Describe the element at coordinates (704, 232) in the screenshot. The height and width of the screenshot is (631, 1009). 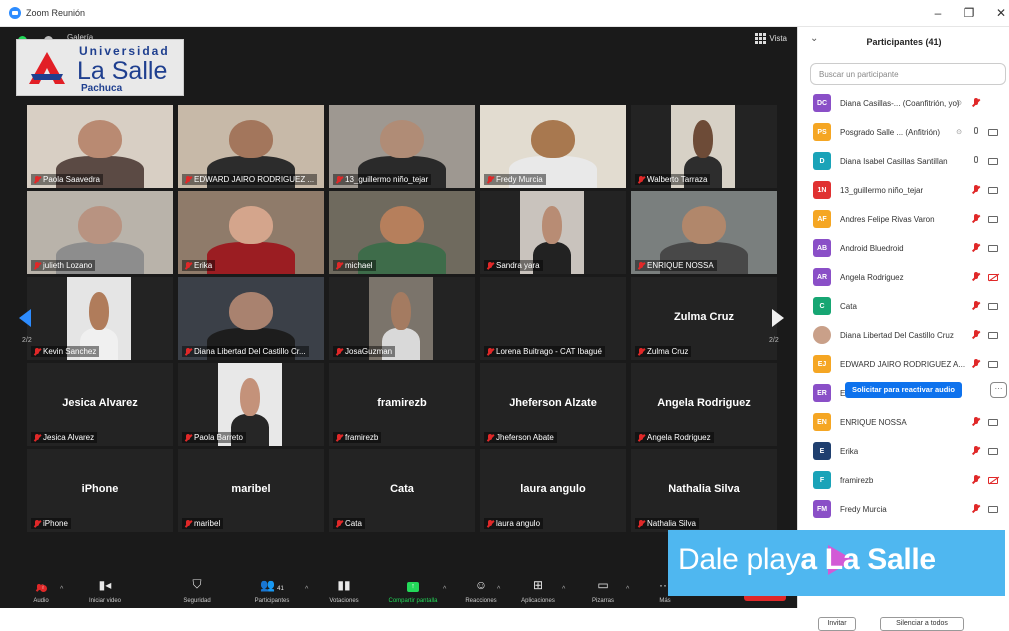
I see `video-tile: ENRIQUE NOSSA` at that location.